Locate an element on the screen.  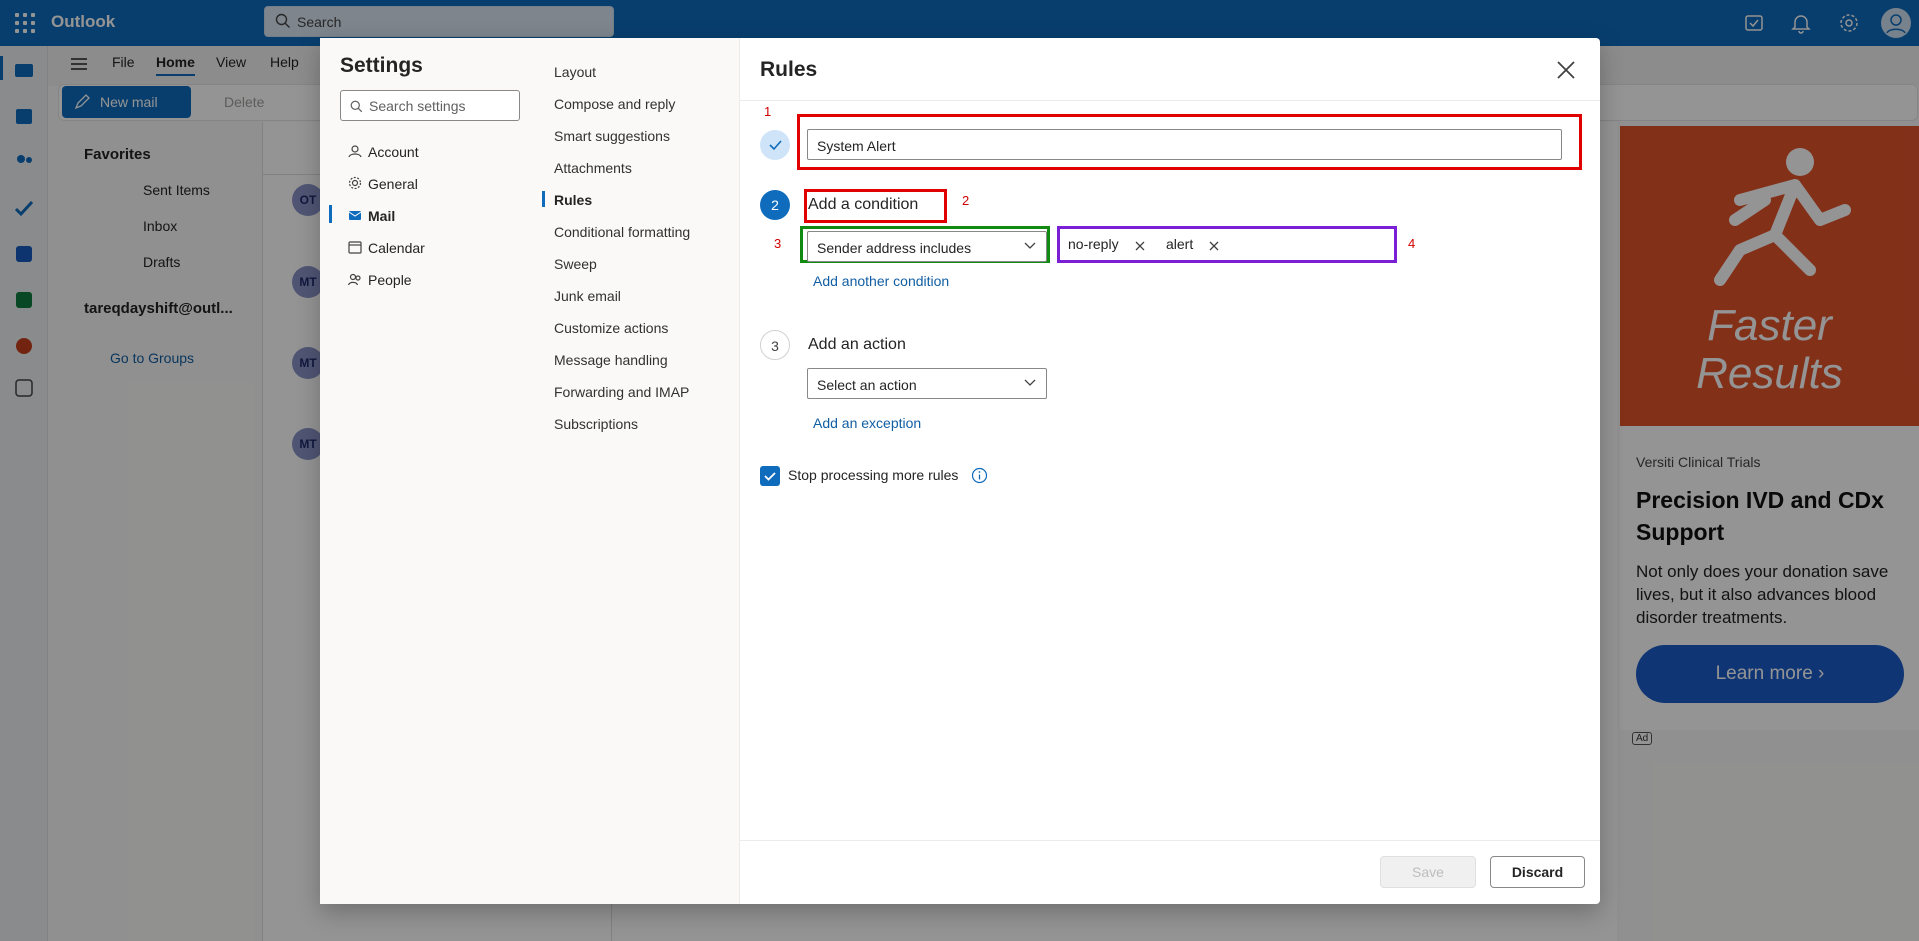
subsection-customize-actions: Customize actions is located at coordinates (611, 328).